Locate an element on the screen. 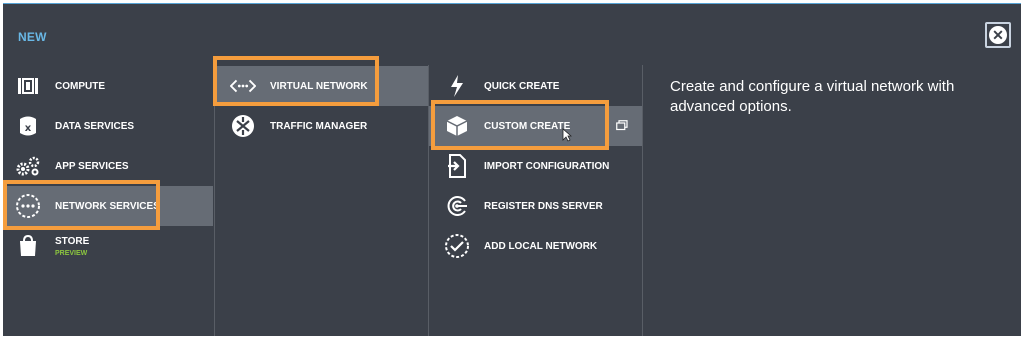 This screenshot has height=338, width=1024. network-icon is located at coordinates (28, 206).